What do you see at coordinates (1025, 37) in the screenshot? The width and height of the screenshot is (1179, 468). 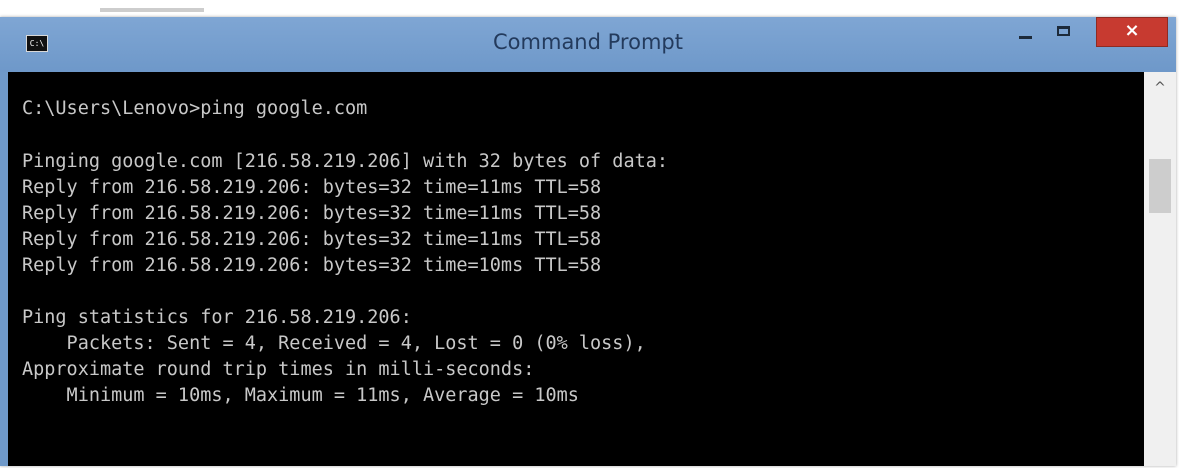 I see `minimize-icon` at bounding box center [1025, 37].